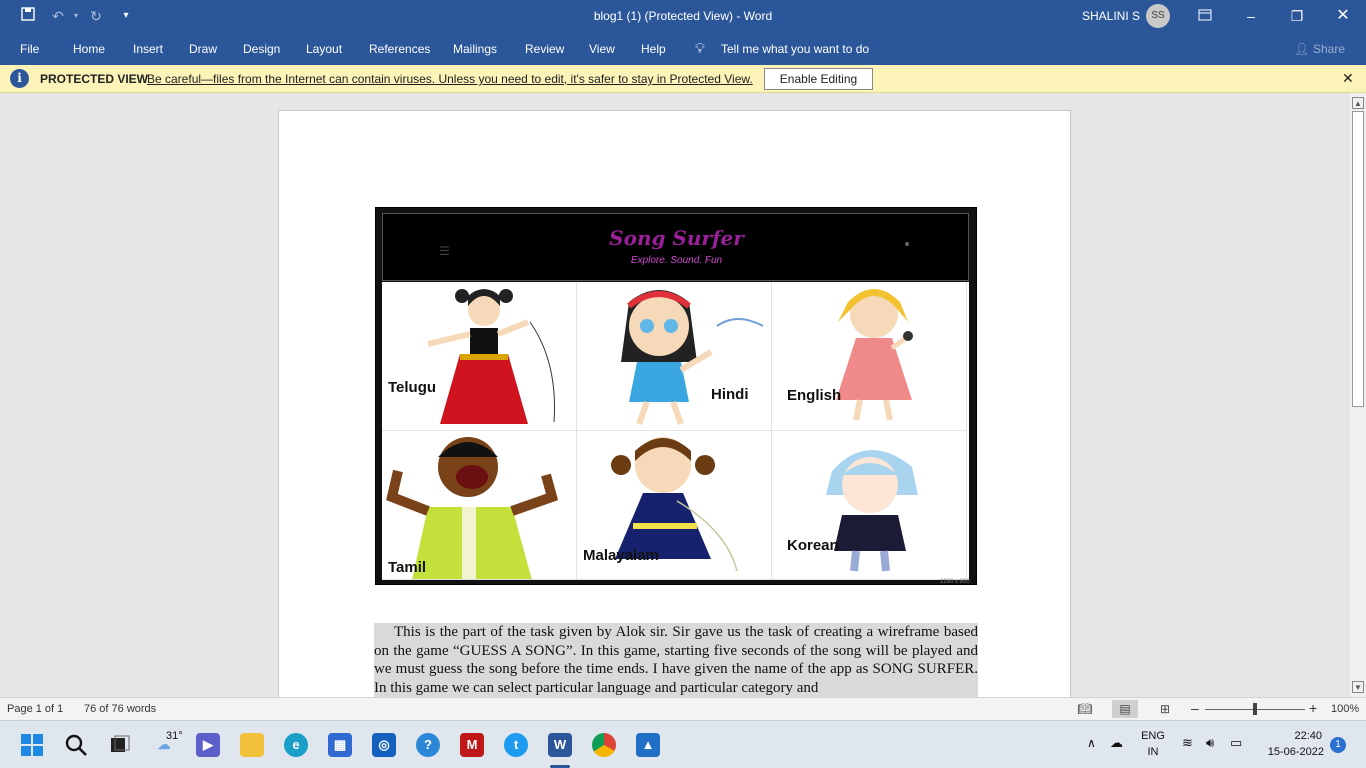 Image resolution: width=1366 pixels, height=768 pixels. I want to click on store-icon: ▦, so click(340, 745).